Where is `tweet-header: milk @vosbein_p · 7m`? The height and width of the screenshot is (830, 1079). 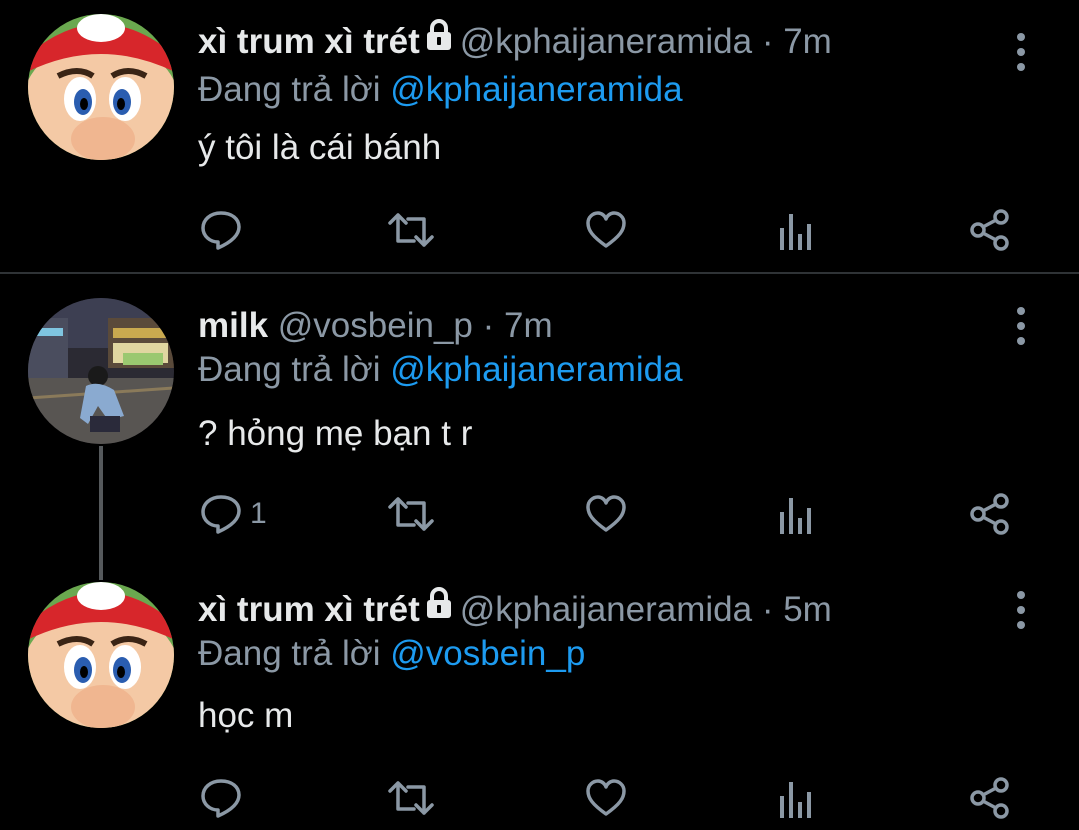 tweet-header: milk @vosbein_p · 7m is located at coordinates (375, 326).